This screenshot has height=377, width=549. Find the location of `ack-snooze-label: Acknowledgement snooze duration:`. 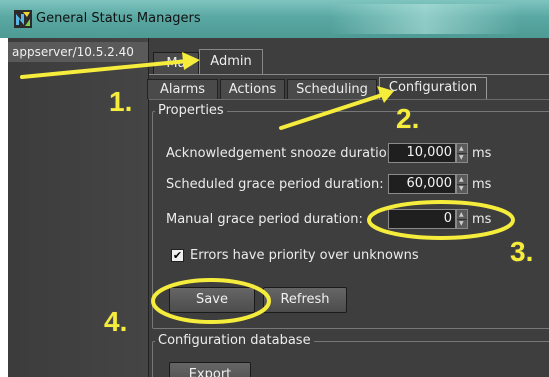

ack-snooze-label: Acknowledgement snooze duration: is located at coordinates (283, 153).